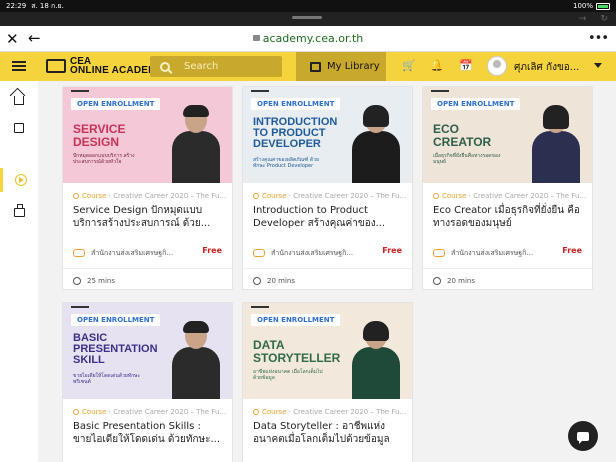 Image resolution: width=616 pixels, height=462 pixels. I want to click on sidebar-item-calendar, so click(19, 128).